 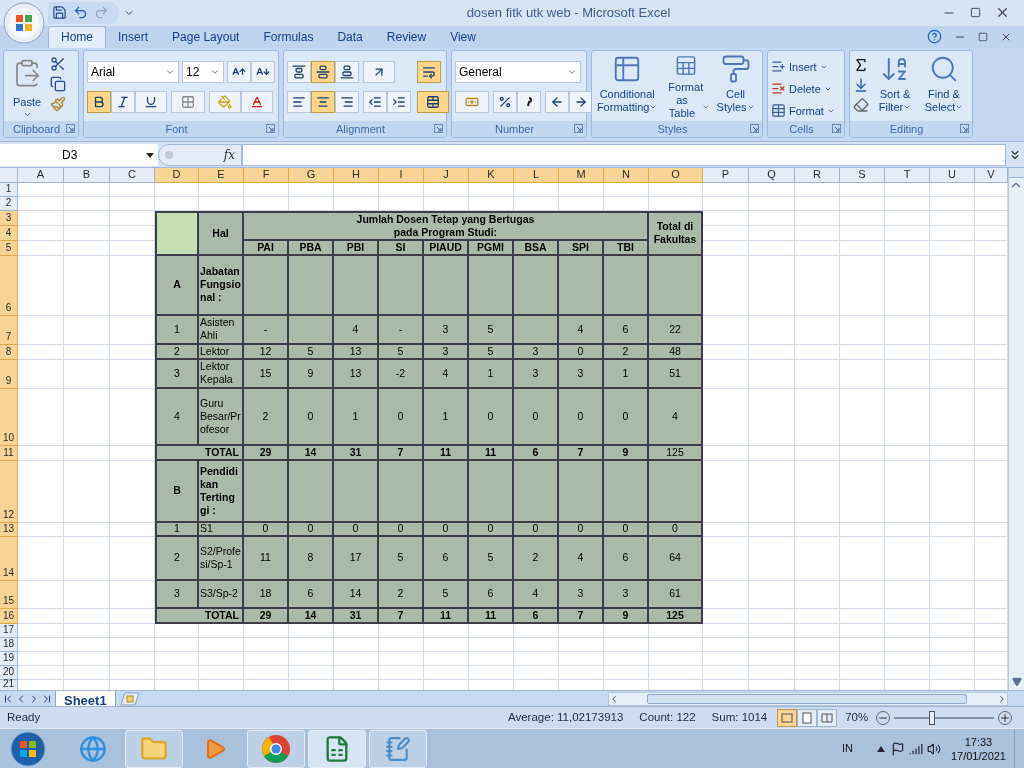 I want to click on ribbon-tab: Formulas, so click(x=288, y=36).